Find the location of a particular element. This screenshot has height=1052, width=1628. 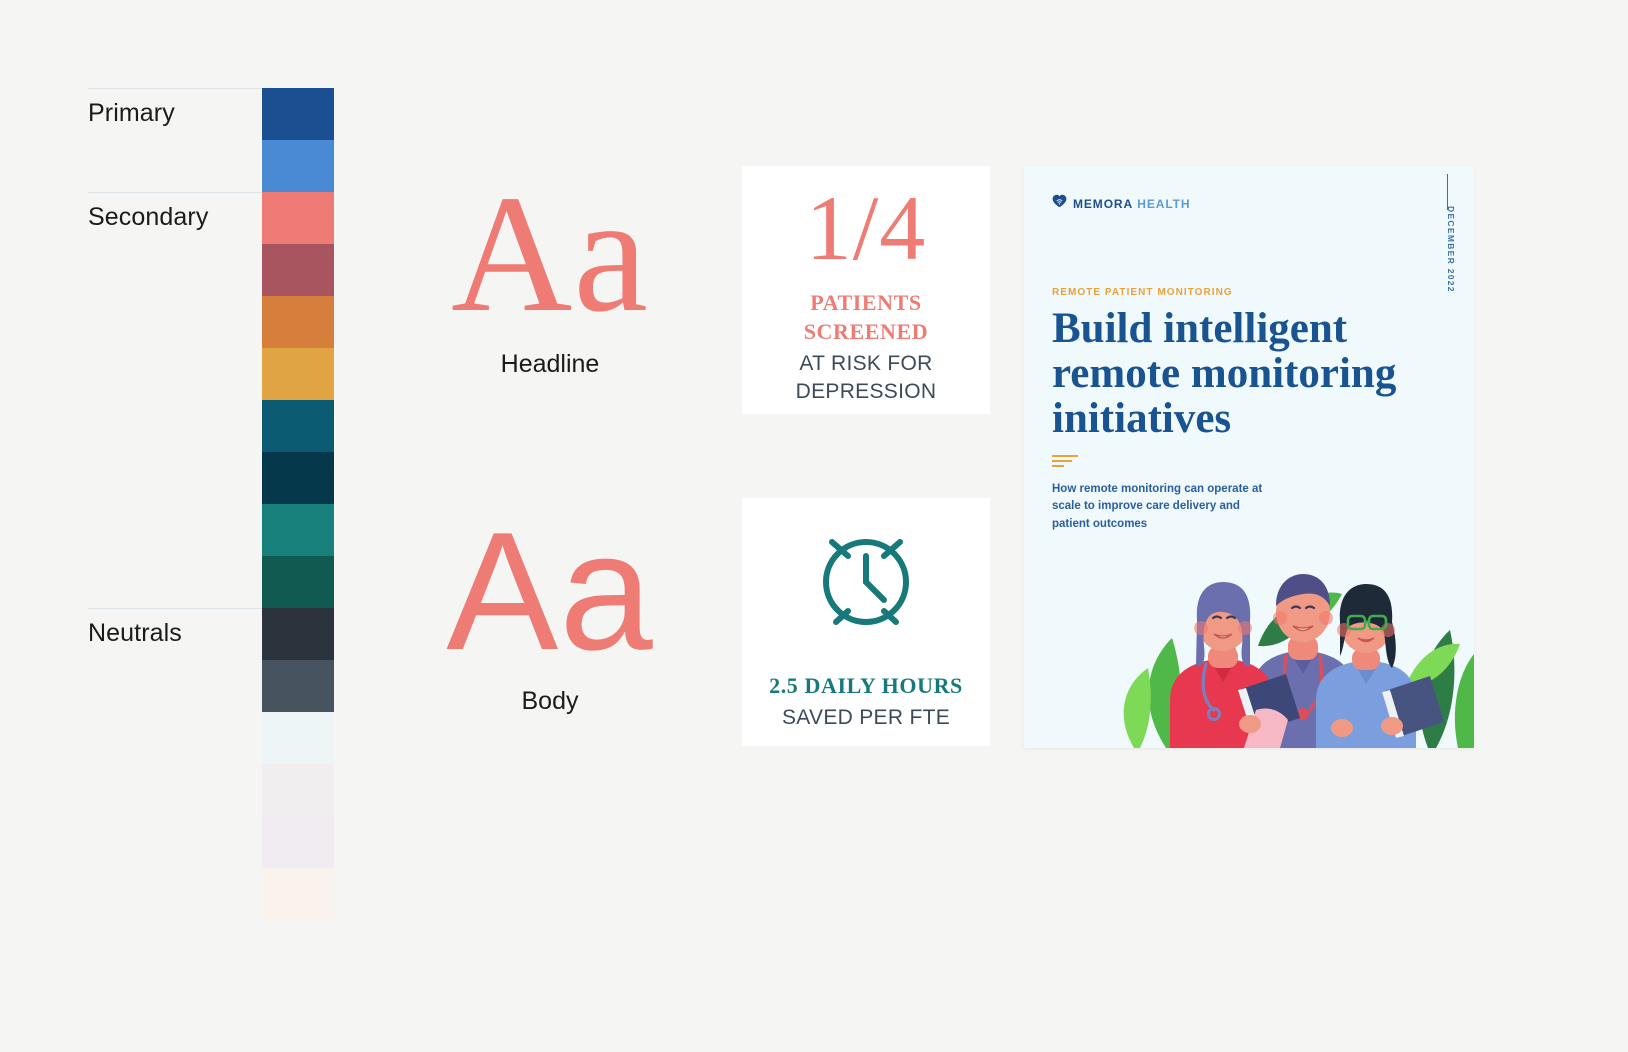

swatch-secondary-forest-green is located at coordinates (298, 582).